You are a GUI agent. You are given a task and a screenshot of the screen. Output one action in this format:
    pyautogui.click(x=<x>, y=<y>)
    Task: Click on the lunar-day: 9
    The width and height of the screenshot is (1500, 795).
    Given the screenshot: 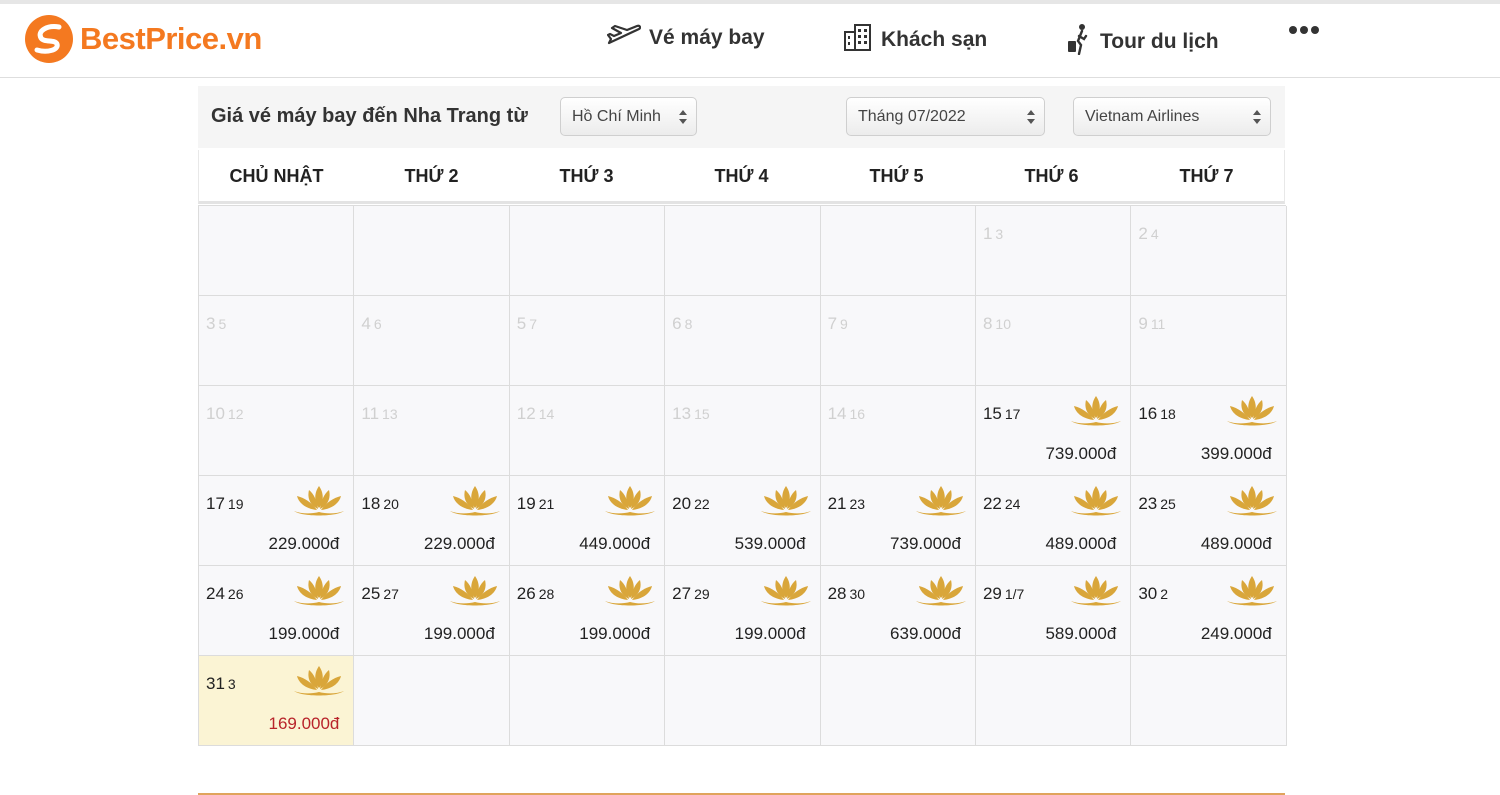 What is the action you would take?
    pyautogui.click(x=844, y=324)
    